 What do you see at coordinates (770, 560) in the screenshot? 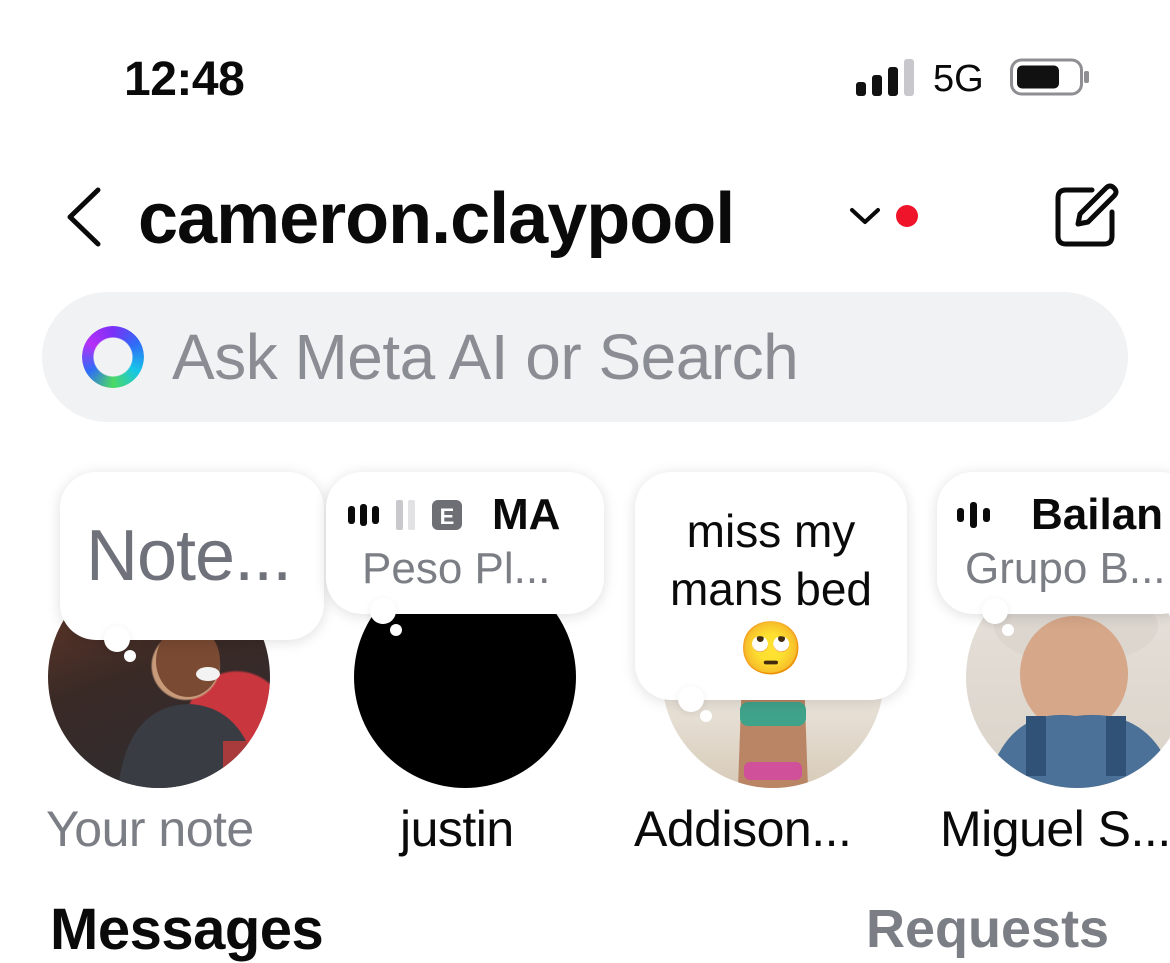
I see `note-text: miss my mans bed` at bounding box center [770, 560].